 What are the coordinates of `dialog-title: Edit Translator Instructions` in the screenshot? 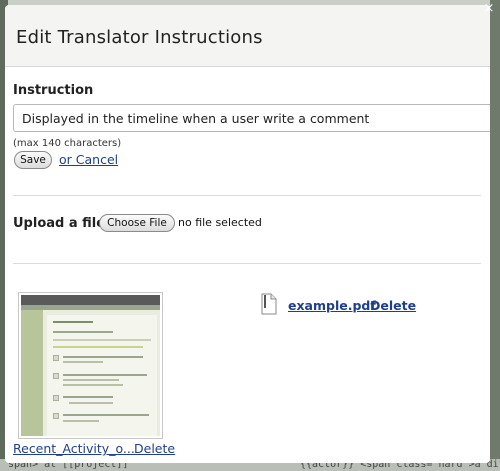 It's located at (139, 37).